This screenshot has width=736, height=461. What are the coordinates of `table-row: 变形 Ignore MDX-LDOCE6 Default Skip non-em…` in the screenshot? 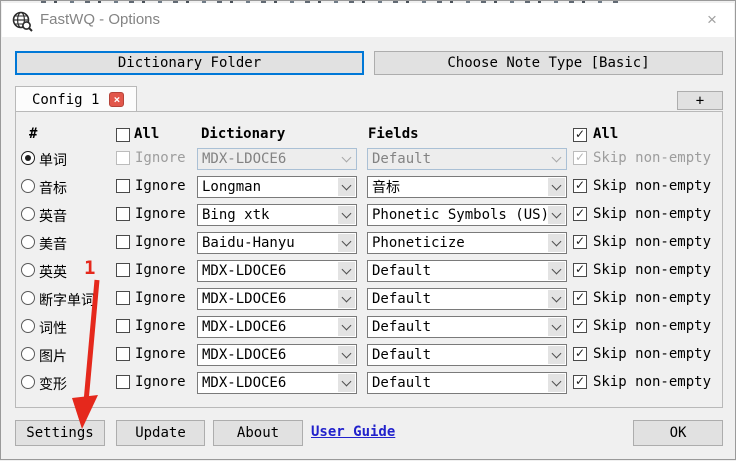 It's located at (368, 384).